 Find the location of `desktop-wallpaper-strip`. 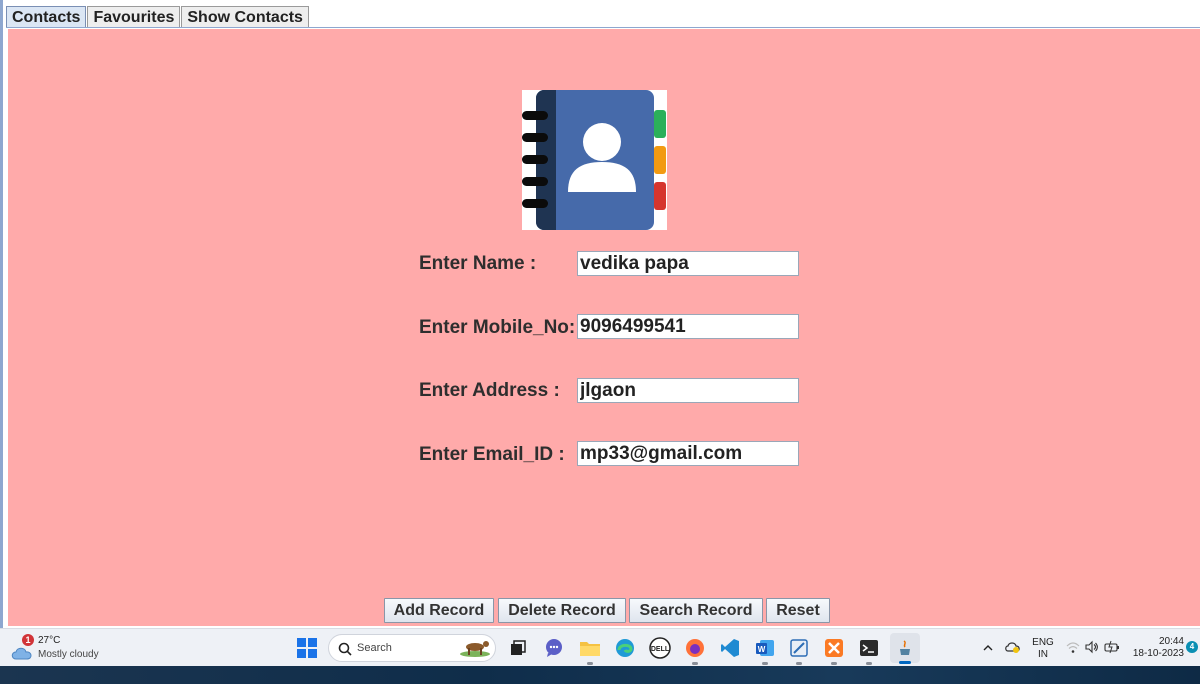

desktop-wallpaper-strip is located at coordinates (600, 675).